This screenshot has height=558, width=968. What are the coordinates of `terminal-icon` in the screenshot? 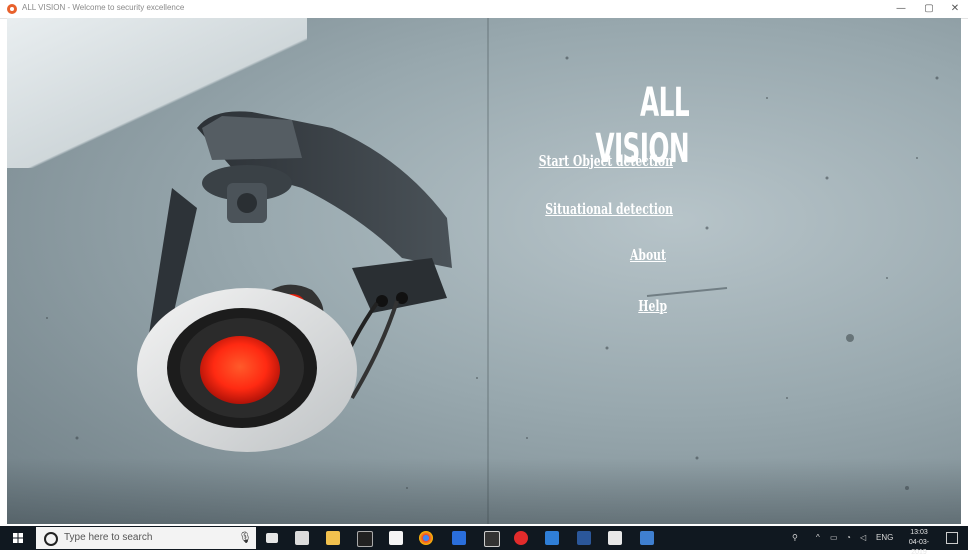 It's located at (365, 539).